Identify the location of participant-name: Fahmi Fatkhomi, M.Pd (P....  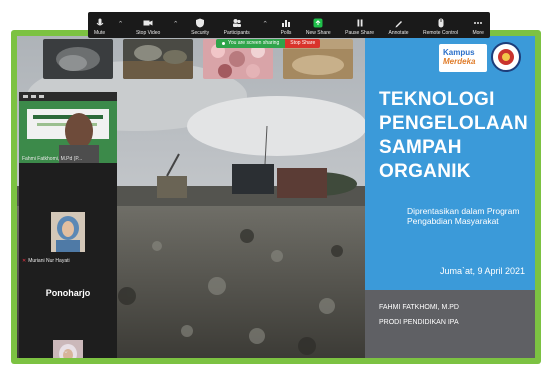
(52, 159).